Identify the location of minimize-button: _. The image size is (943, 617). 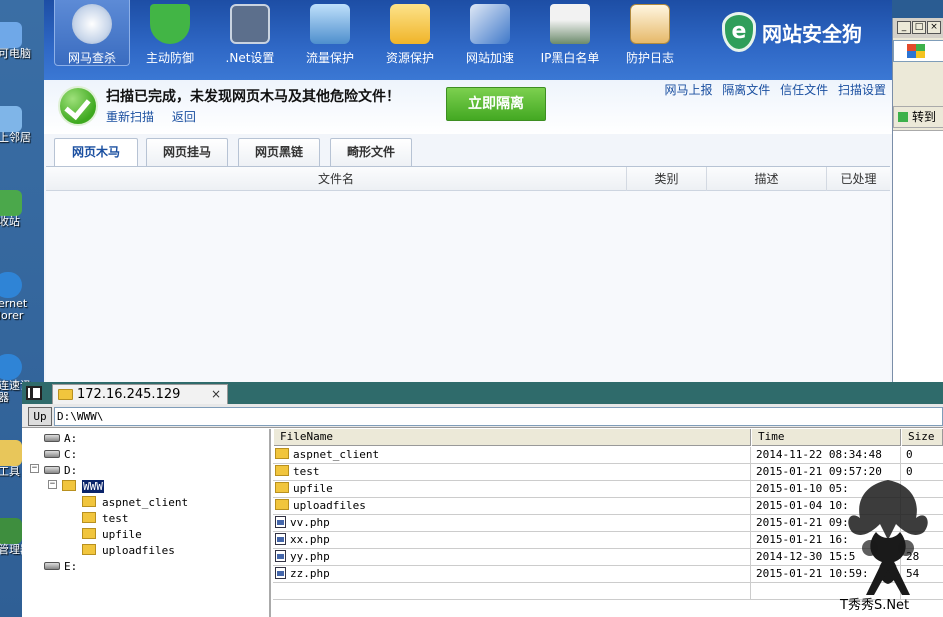
(904, 27).